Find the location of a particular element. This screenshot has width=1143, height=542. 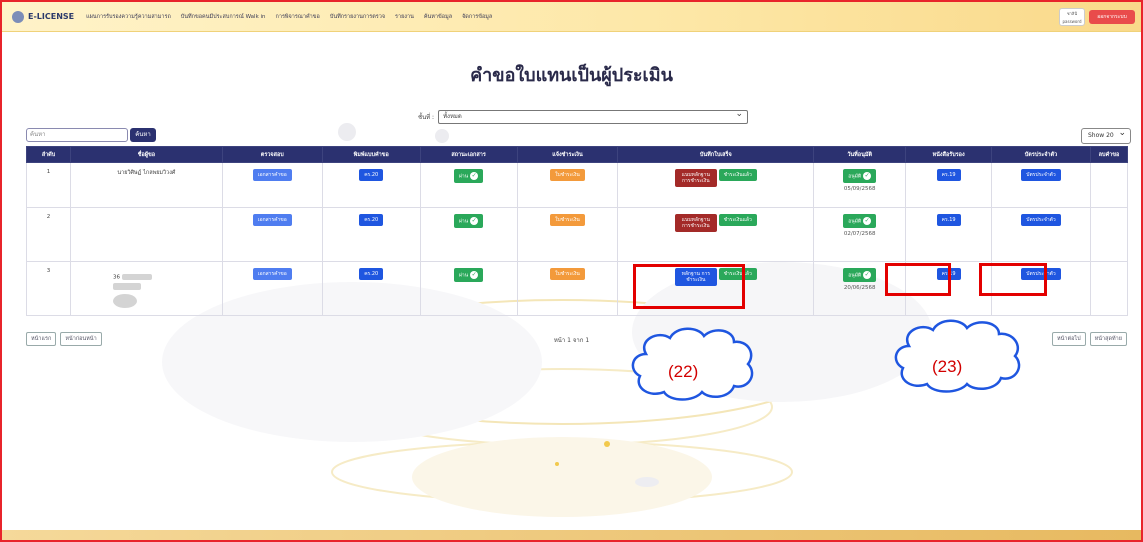

user-name: ชาลินี is located at coordinates (1072, 13).